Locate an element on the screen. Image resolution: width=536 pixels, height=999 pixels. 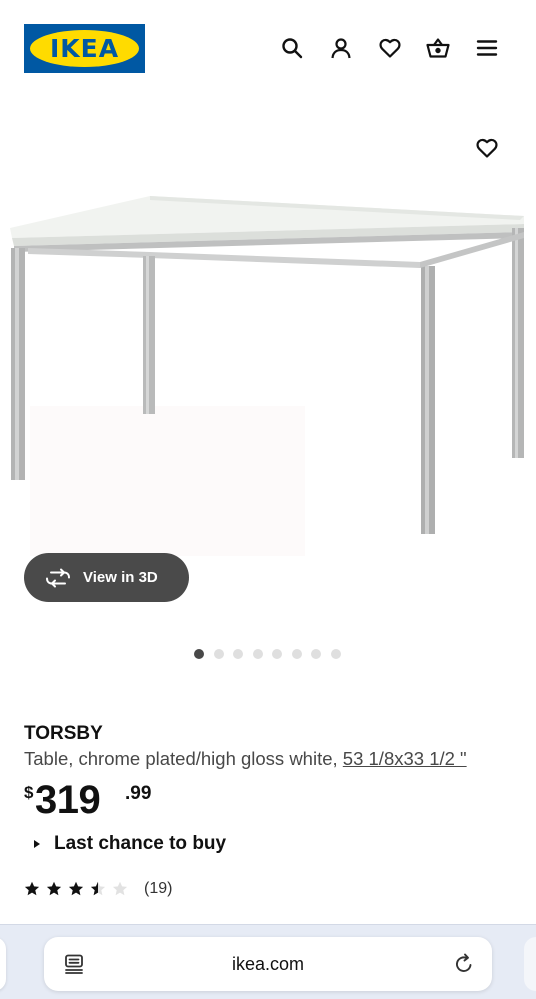
product-name: TORSBY is located at coordinates (63, 733).